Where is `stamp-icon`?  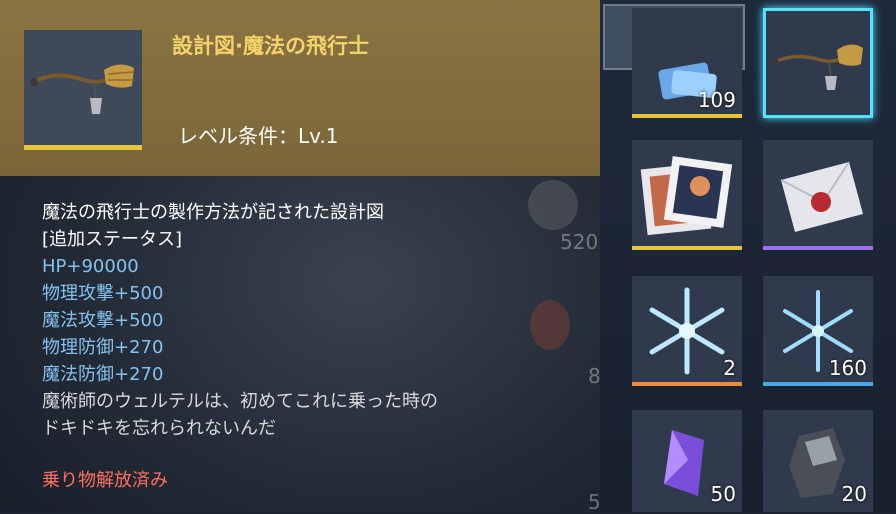
stamp-icon is located at coordinates (686, 196).